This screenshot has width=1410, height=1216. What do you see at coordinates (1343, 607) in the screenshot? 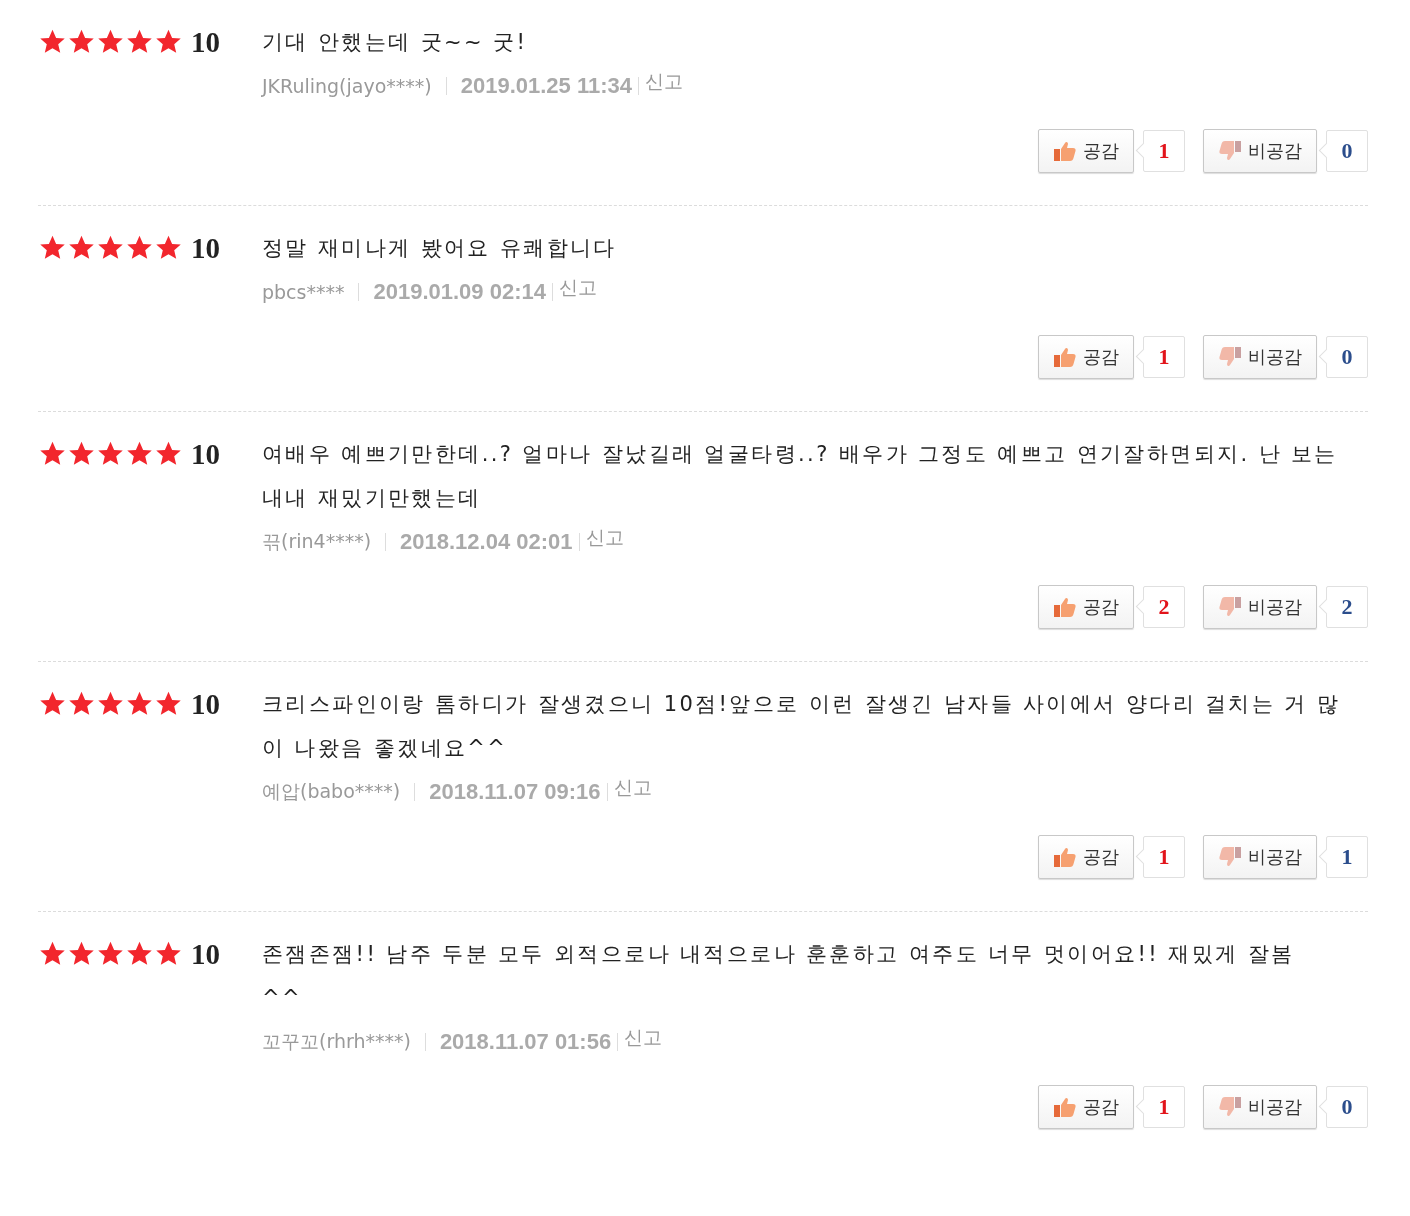
I see `dislike-count: 2` at bounding box center [1343, 607].